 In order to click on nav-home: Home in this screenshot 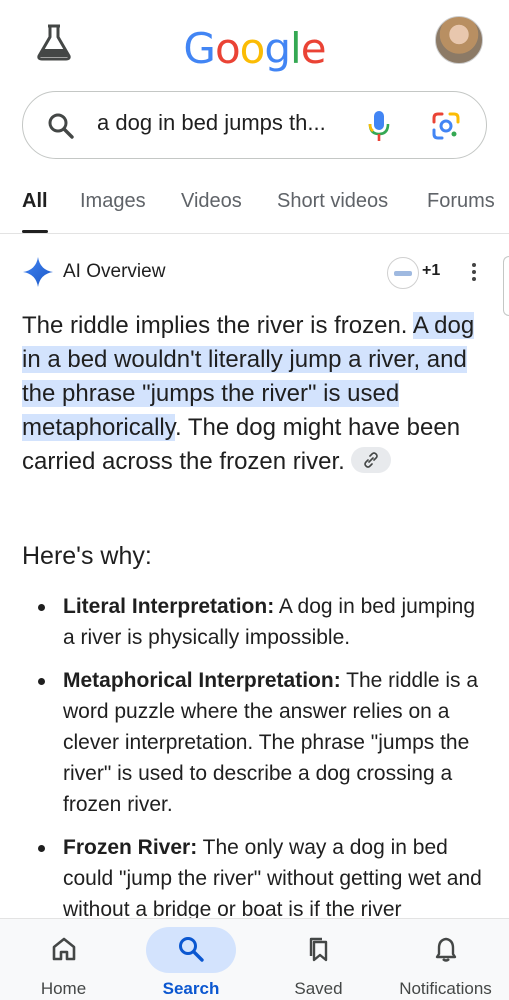, I will do `click(63, 959)`.